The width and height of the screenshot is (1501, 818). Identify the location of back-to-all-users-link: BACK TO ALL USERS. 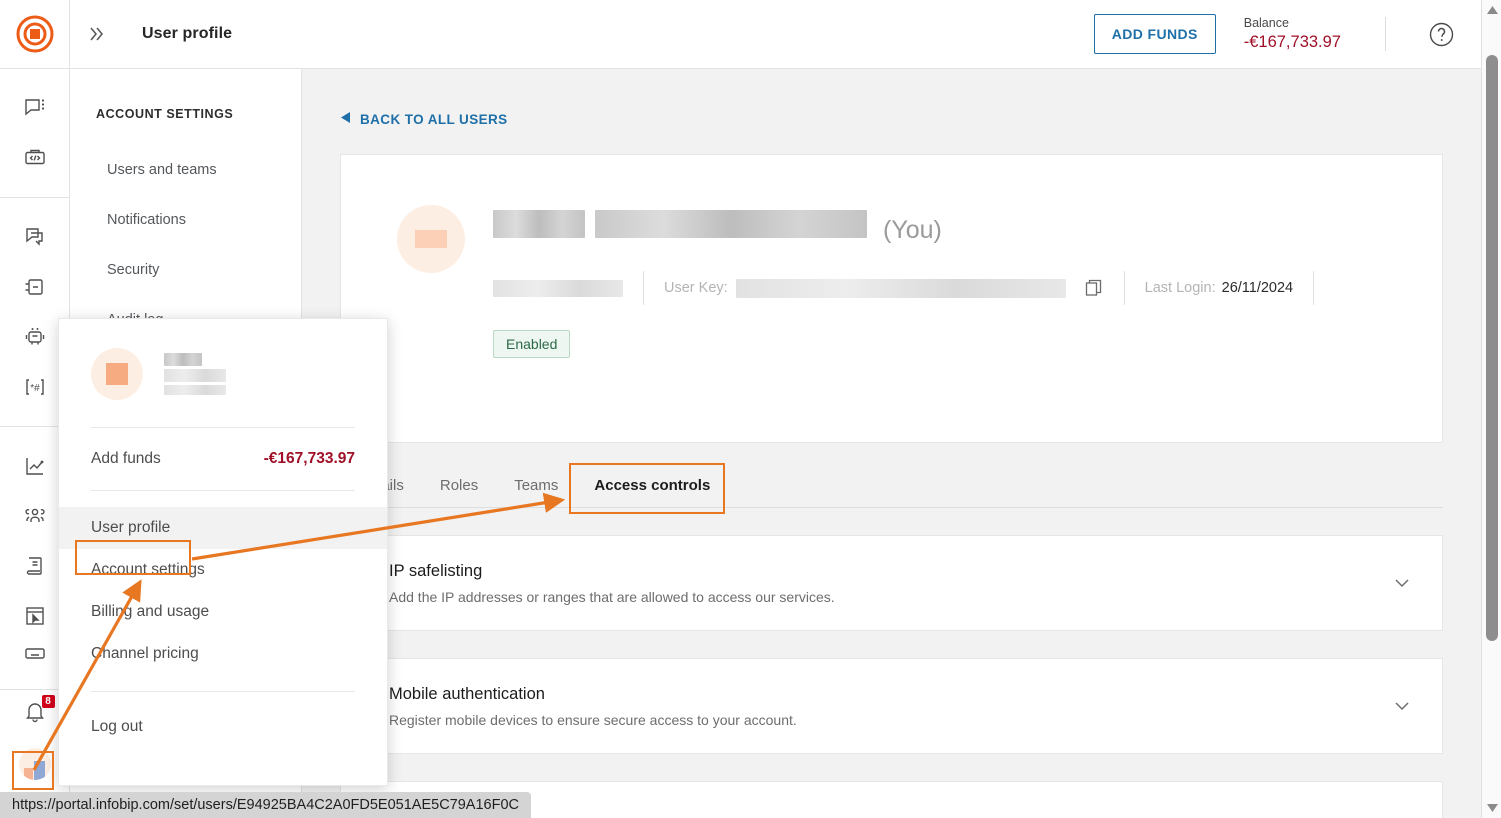
(891, 98).